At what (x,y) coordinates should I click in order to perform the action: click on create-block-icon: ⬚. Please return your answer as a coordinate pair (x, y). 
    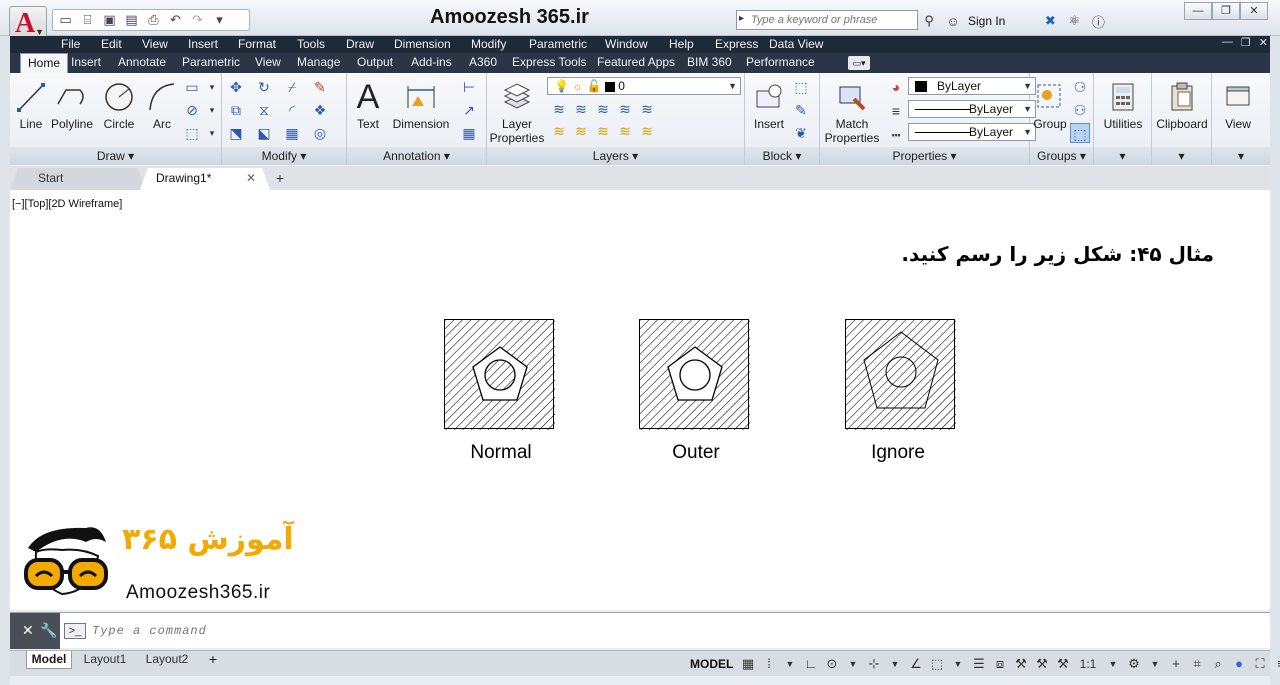
    Looking at the image, I should click on (801, 87).